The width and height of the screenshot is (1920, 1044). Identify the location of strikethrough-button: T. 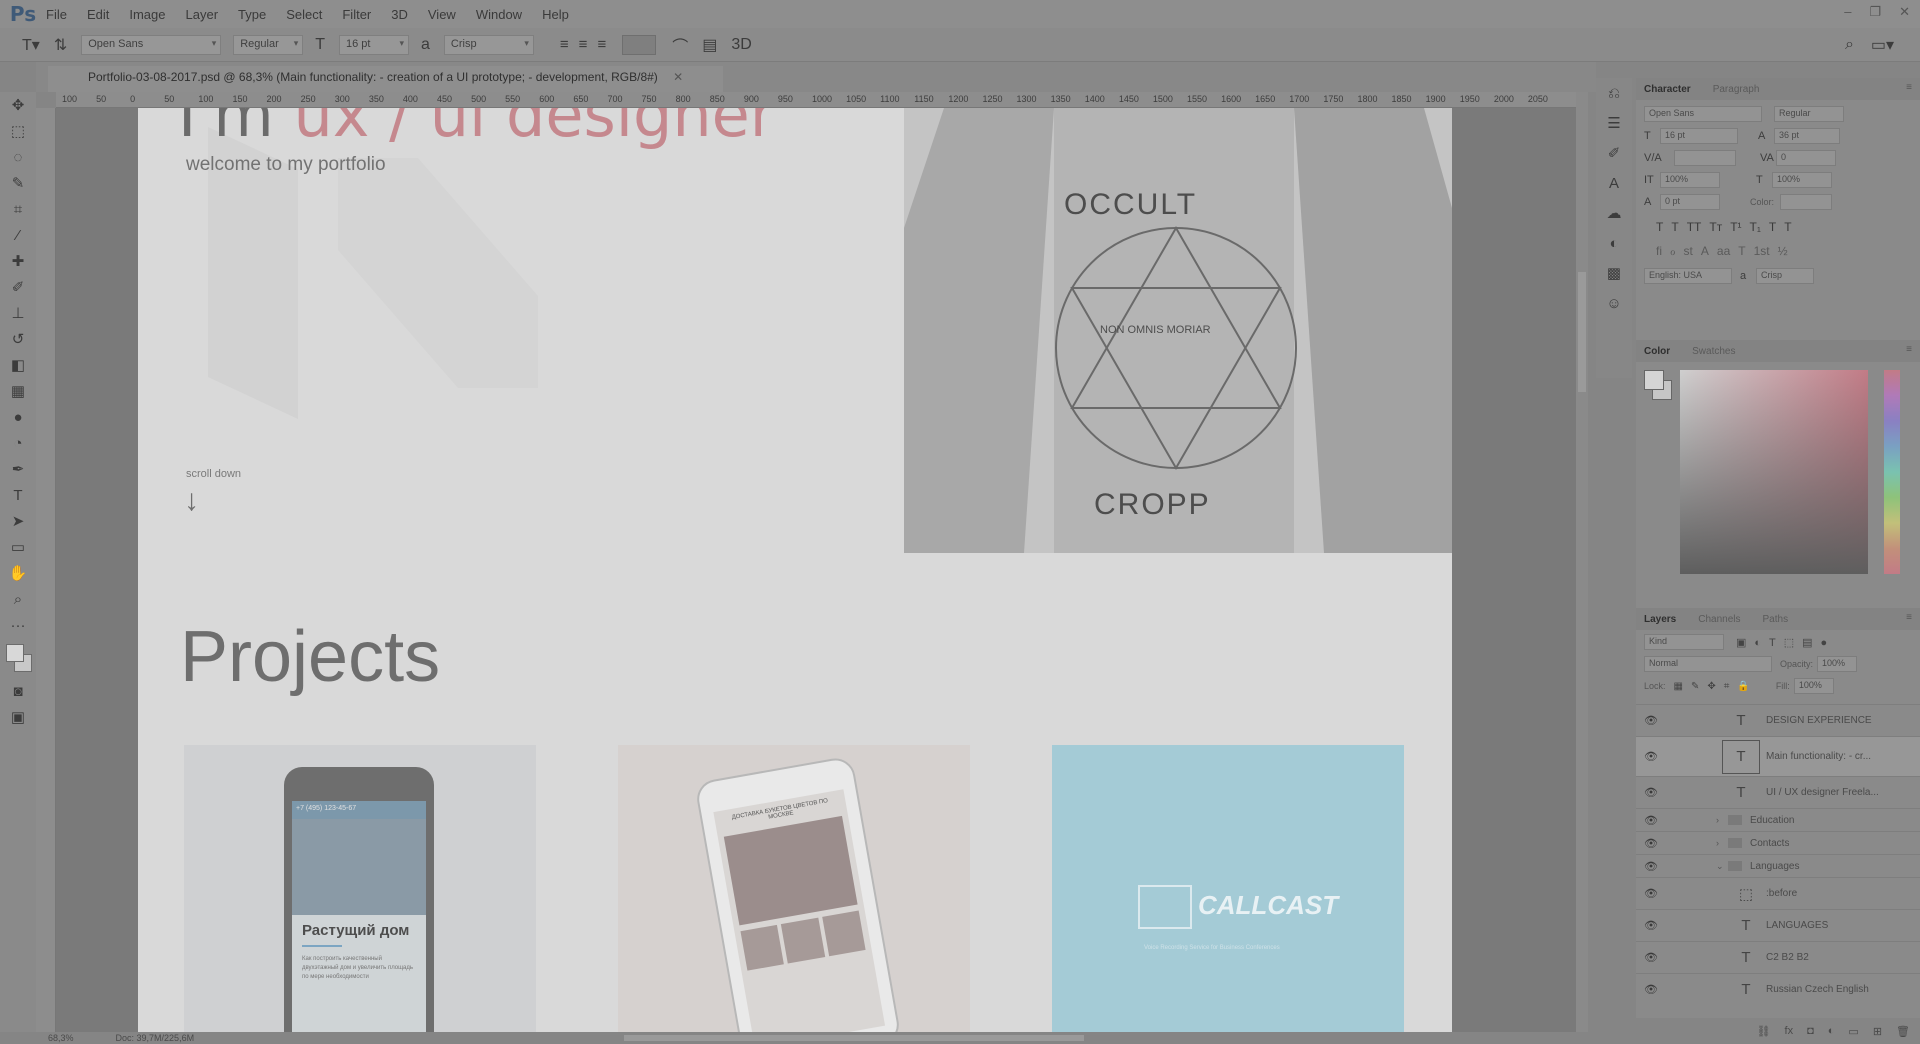
(1787, 227).